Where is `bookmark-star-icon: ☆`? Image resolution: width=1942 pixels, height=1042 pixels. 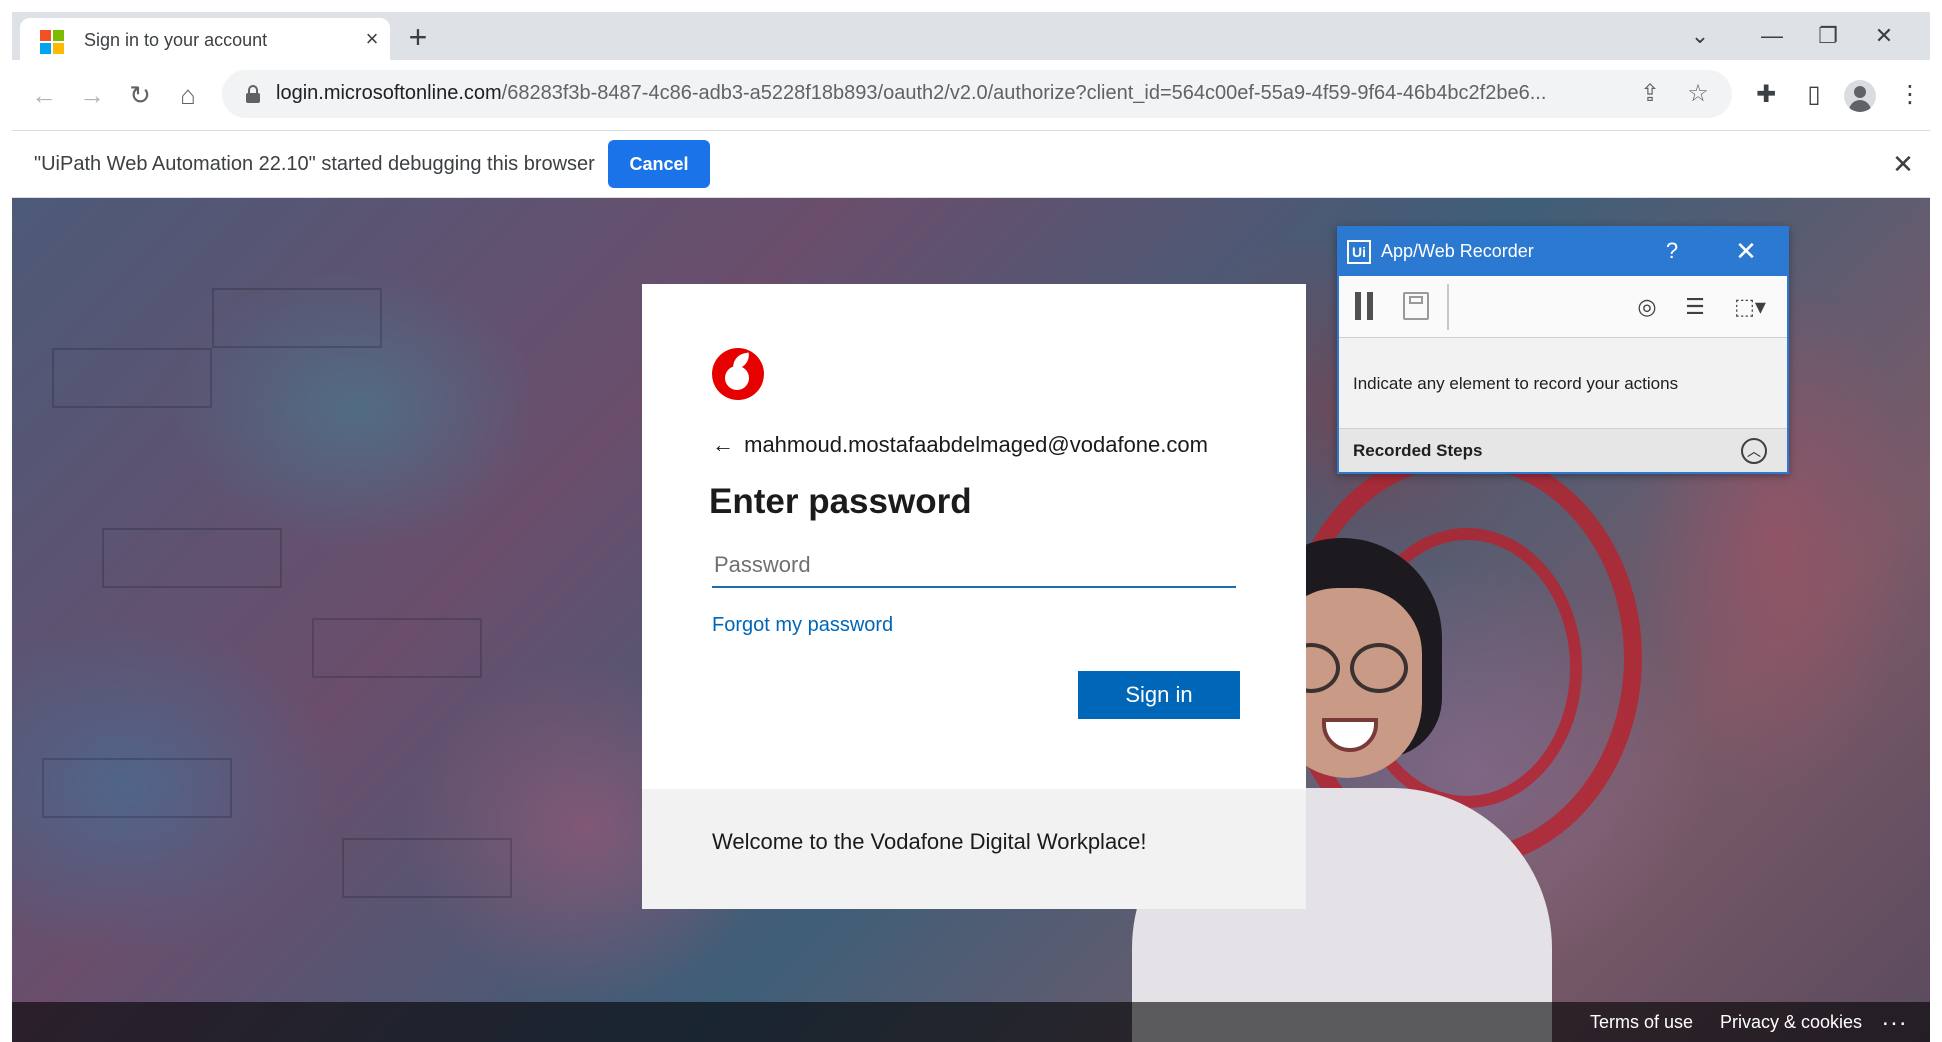
bookmark-star-icon: ☆ is located at coordinates (1698, 94).